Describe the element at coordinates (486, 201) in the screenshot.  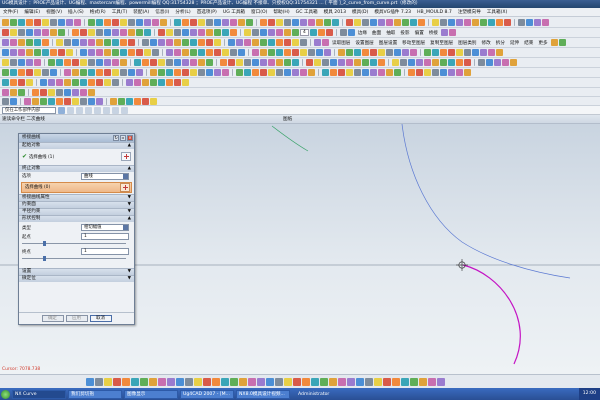
I see `blue-curve` at that location.